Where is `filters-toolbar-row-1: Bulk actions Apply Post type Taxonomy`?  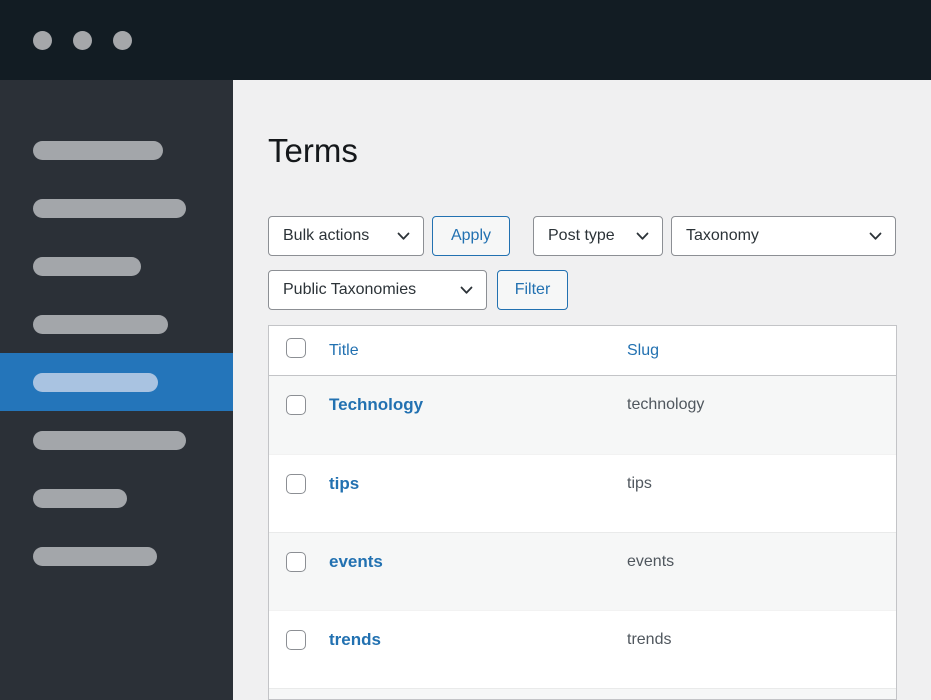 filters-toolbar-row-1: Bulk actions Apply Post type Taxonomy is located at coordinates (582, 236).